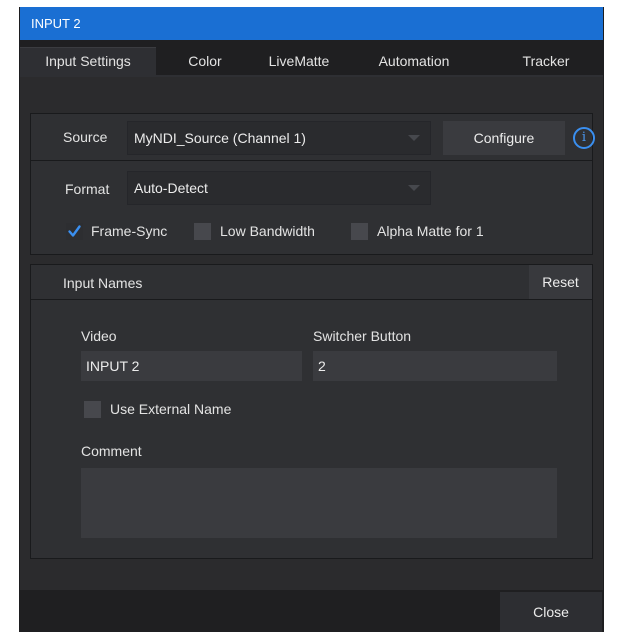  Describe the element at coordinates (359, 231) in the screenshot. I see `alpha-matte-checkbox` at that location.